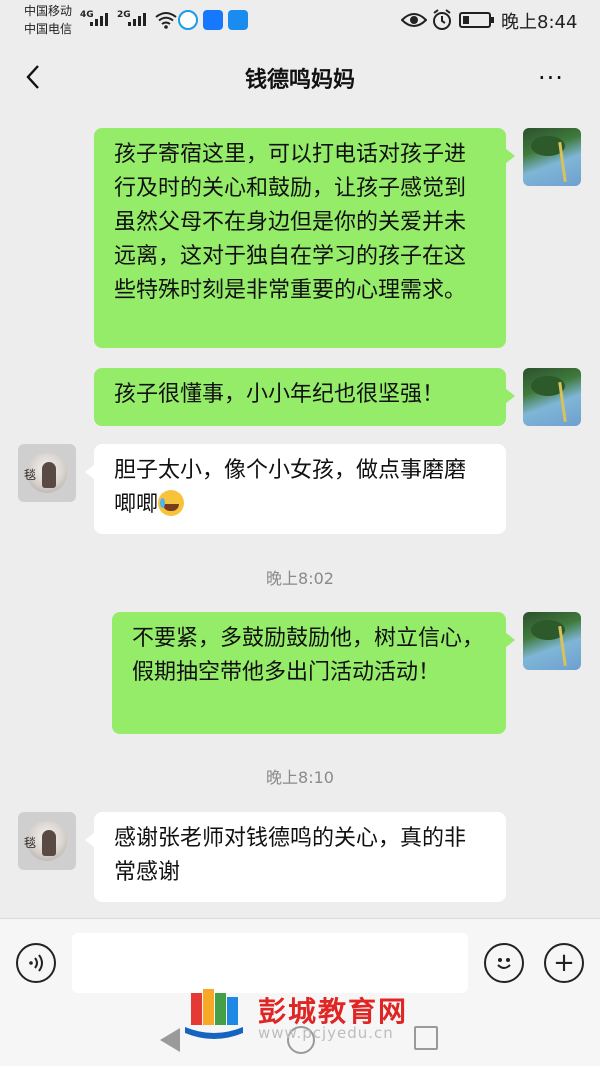 Image resolution: width=600 pixels, height=1066 pixels. Describe the element at coordinates (476, 20) in the screenshot. I see `battery-icon` at that location.